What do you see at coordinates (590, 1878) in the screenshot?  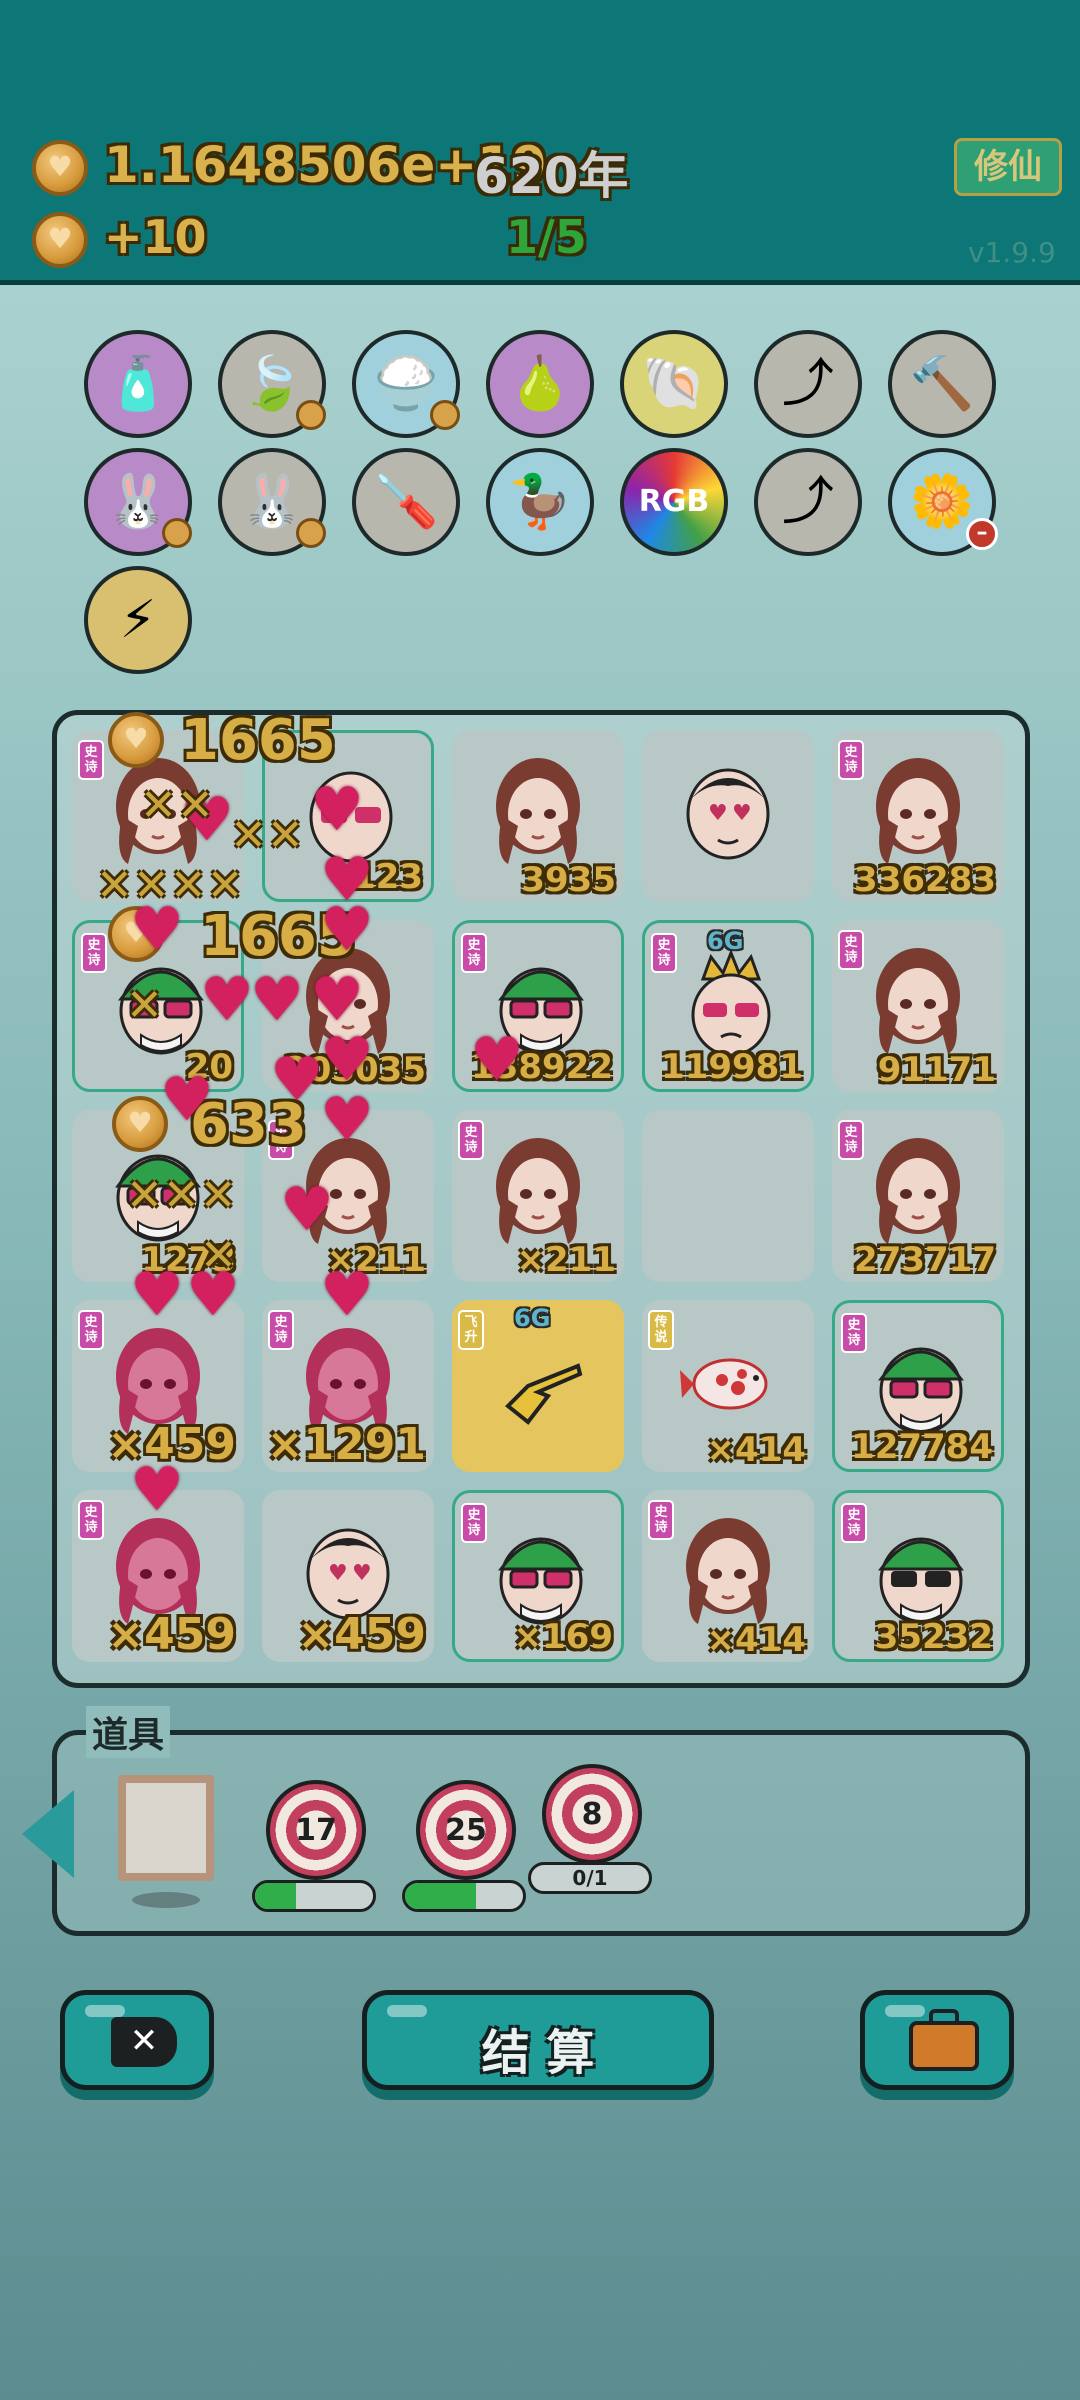 I see `target-progress-bar: 0/1` at bounding box center [590, 1878].